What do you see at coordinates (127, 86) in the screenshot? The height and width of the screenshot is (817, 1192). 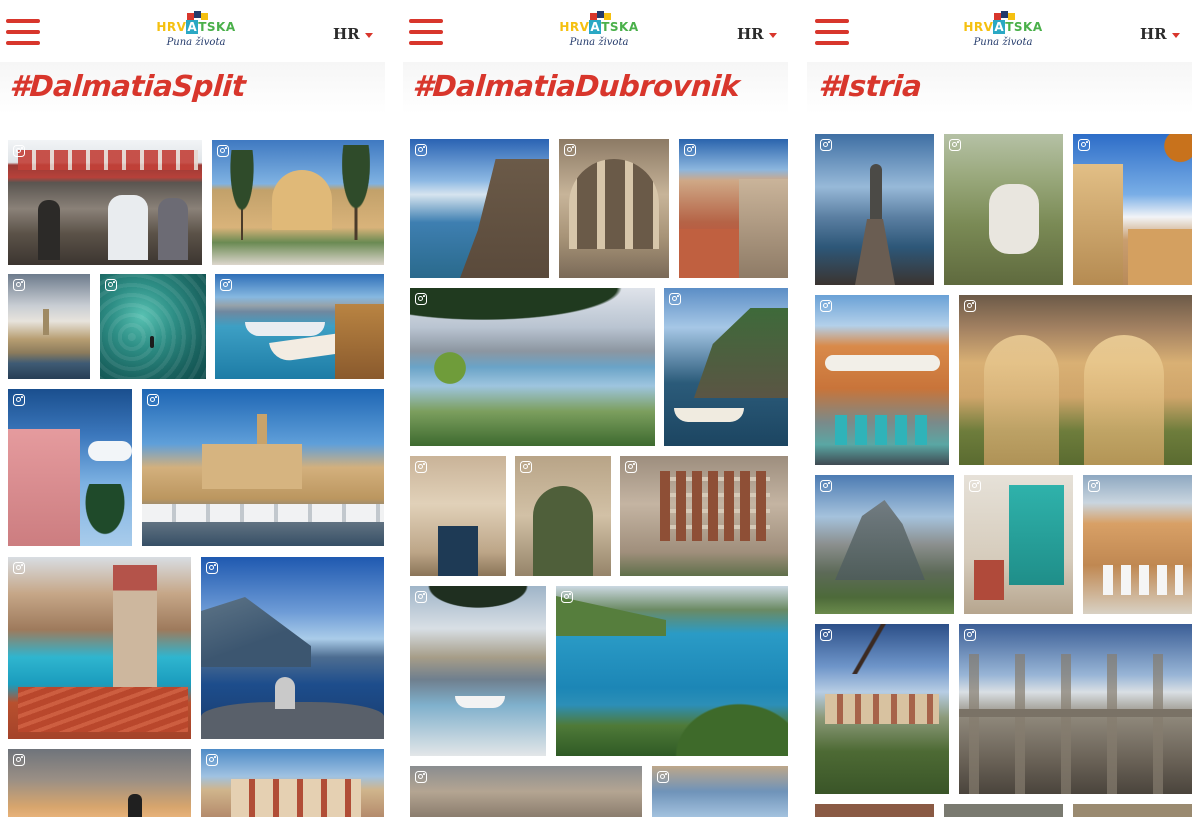 I see `hashtag-title: #DalmatiaSplit` at bounding box center [127, 86].